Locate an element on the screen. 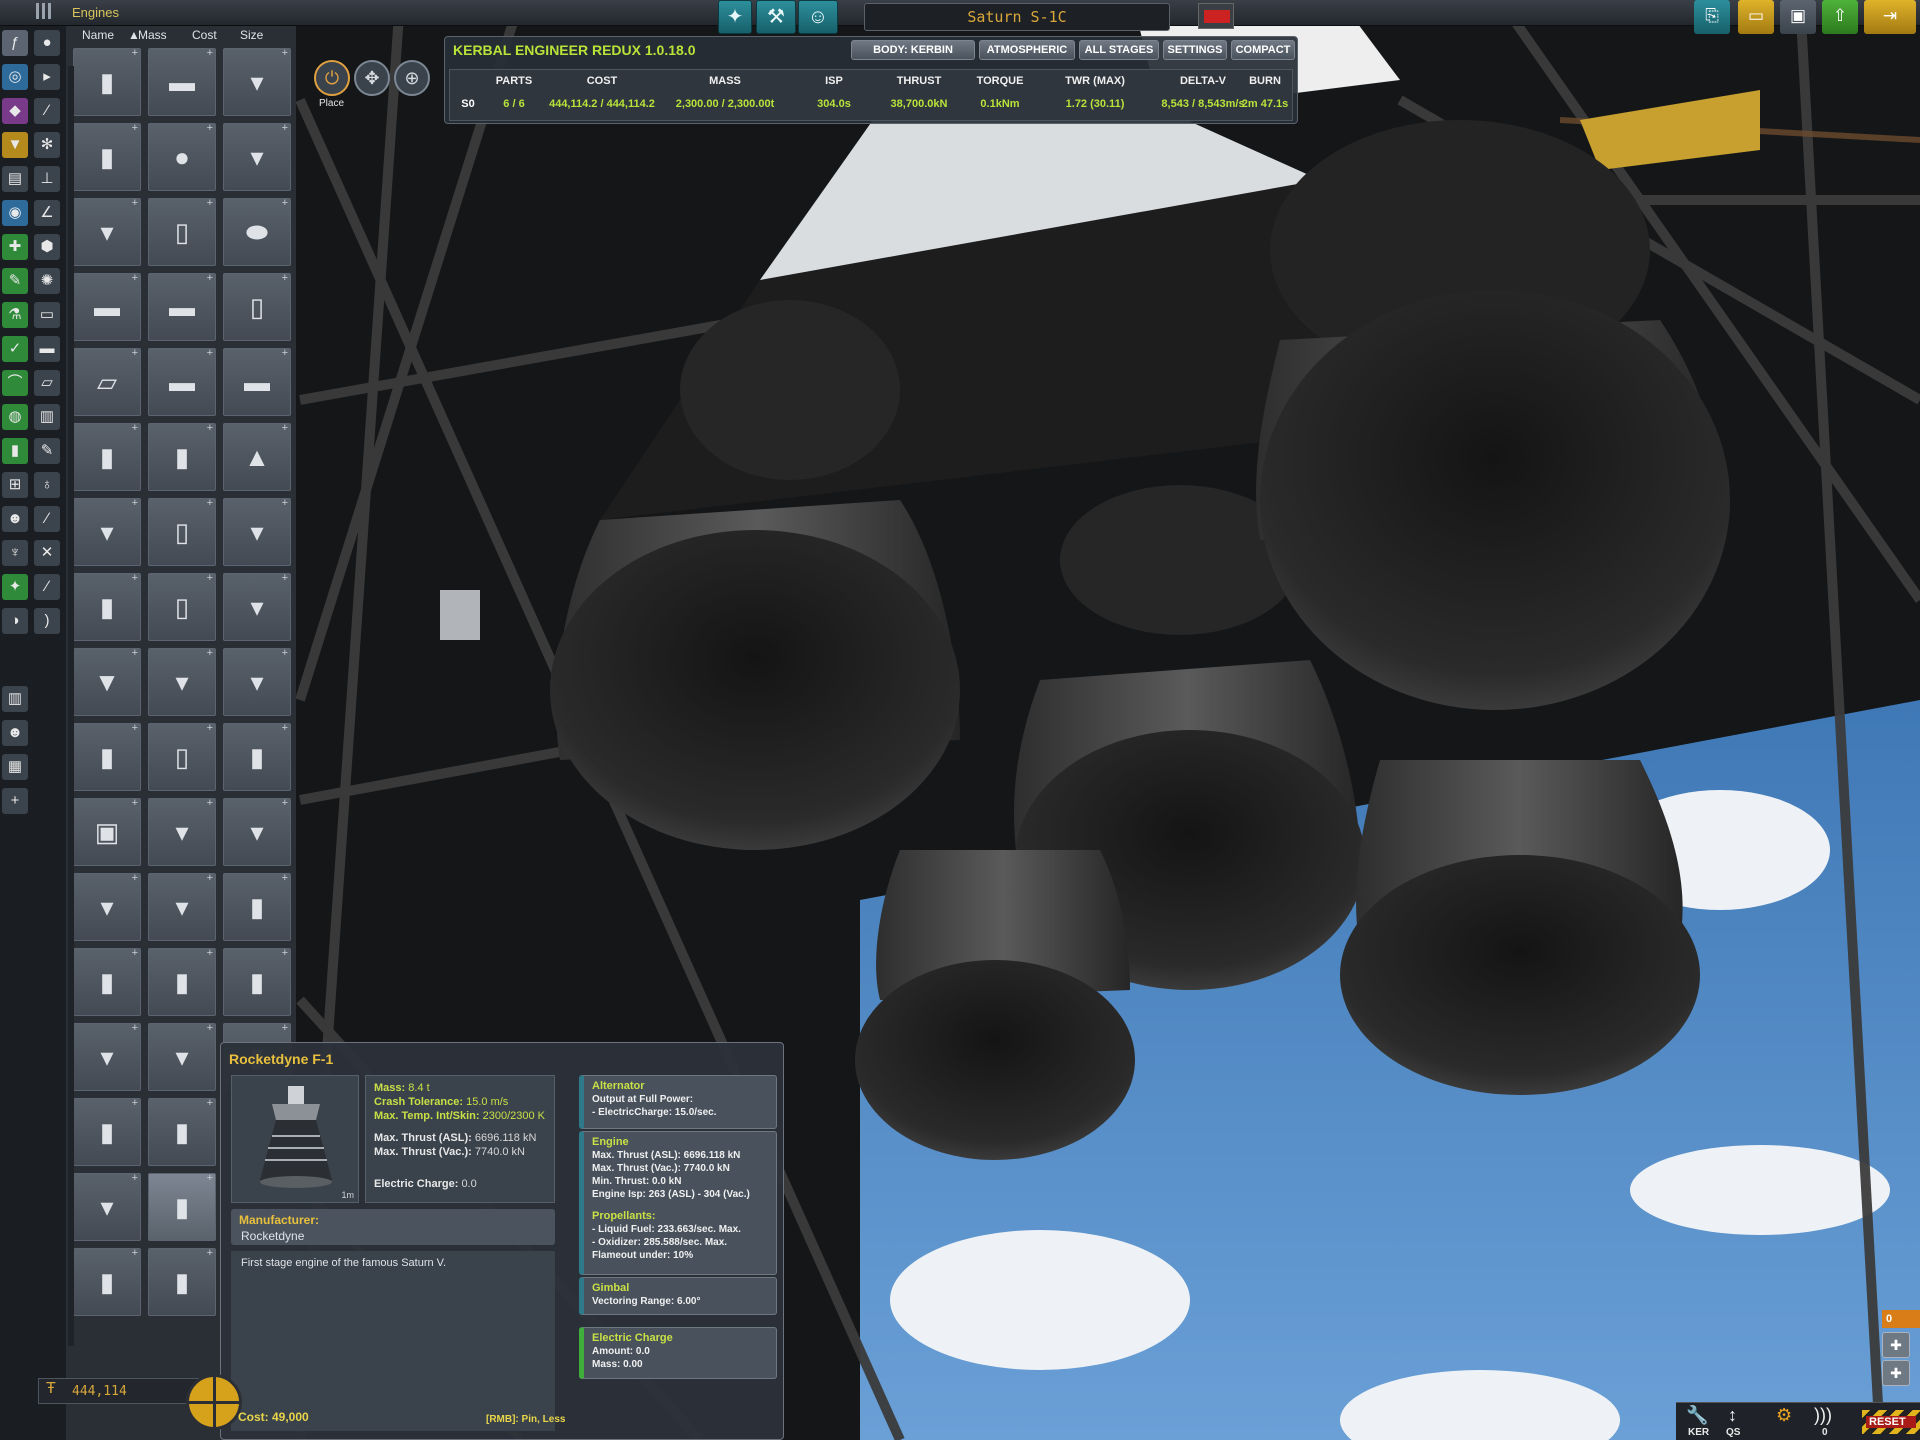 The height and width of the screenshot is (1440, 1920). ker-body-button: BODY: KERBIN is located at coordinates (913, 50).